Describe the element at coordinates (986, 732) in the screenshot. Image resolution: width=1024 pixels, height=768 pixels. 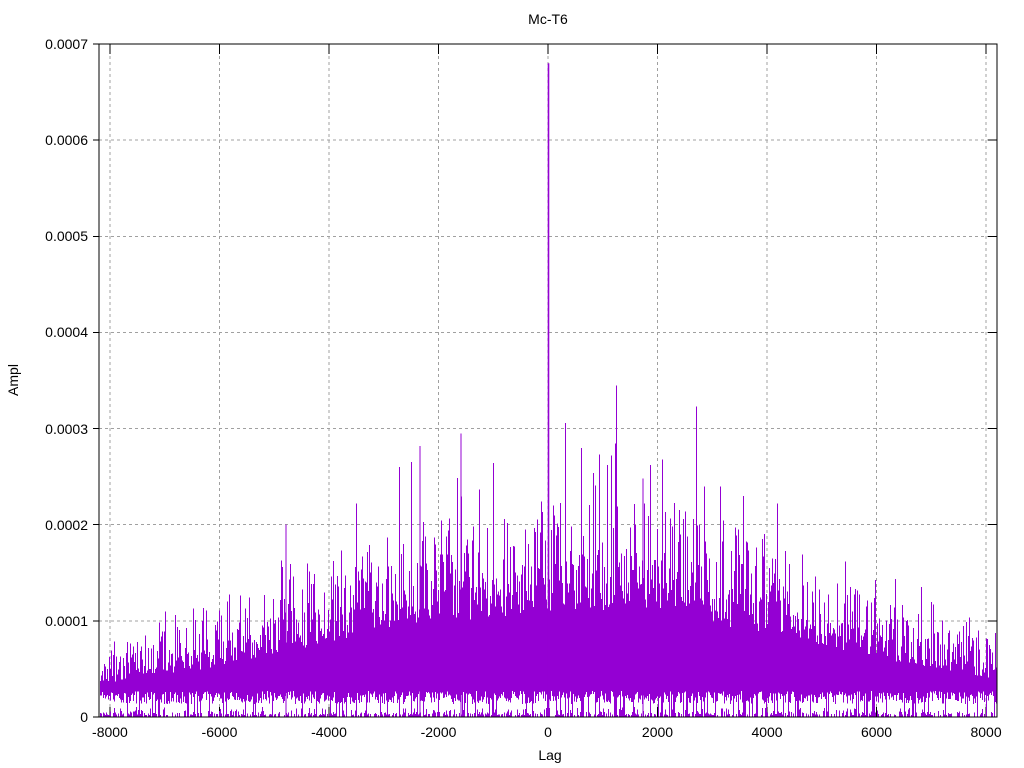
I see `x-tick-label: 8000` at that location.